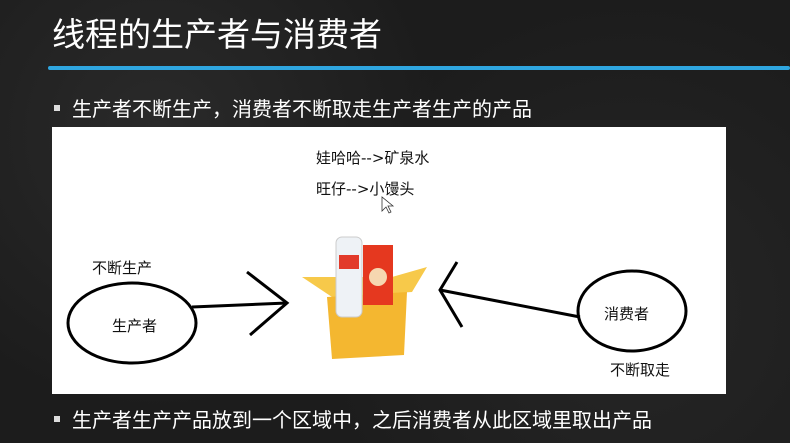  I want to click on consumer-arrow, so click(509, 294).